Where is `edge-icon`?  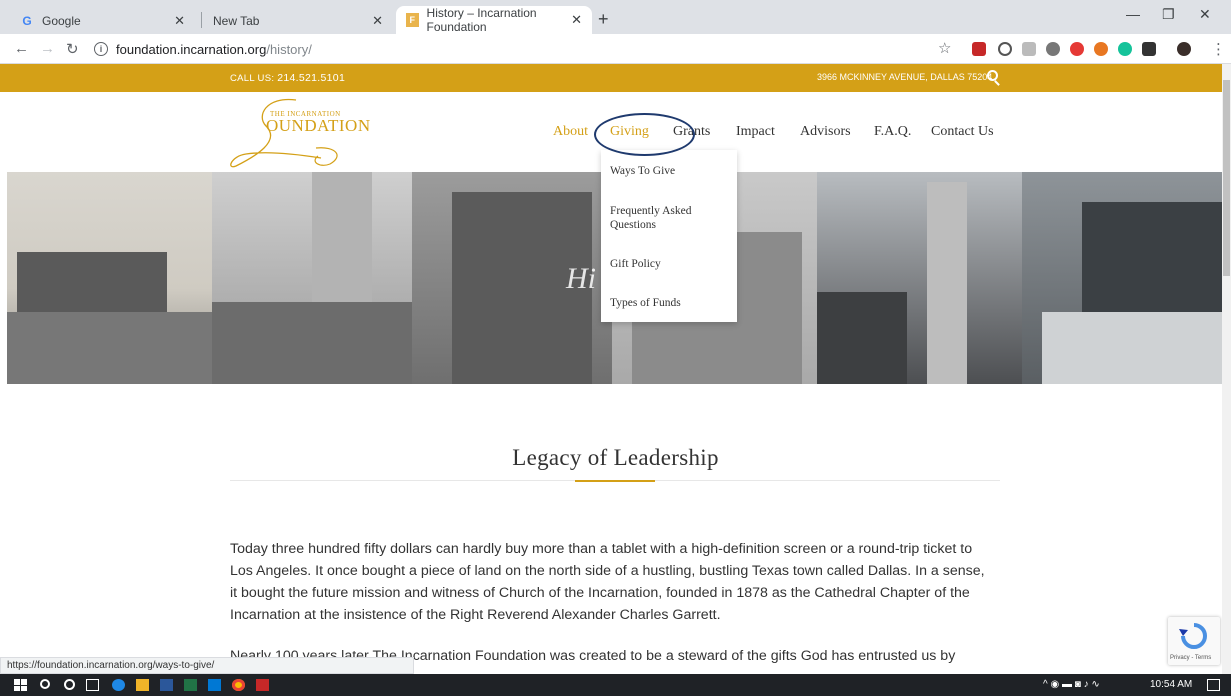
edge-icon is located at coordinates (118, 685).